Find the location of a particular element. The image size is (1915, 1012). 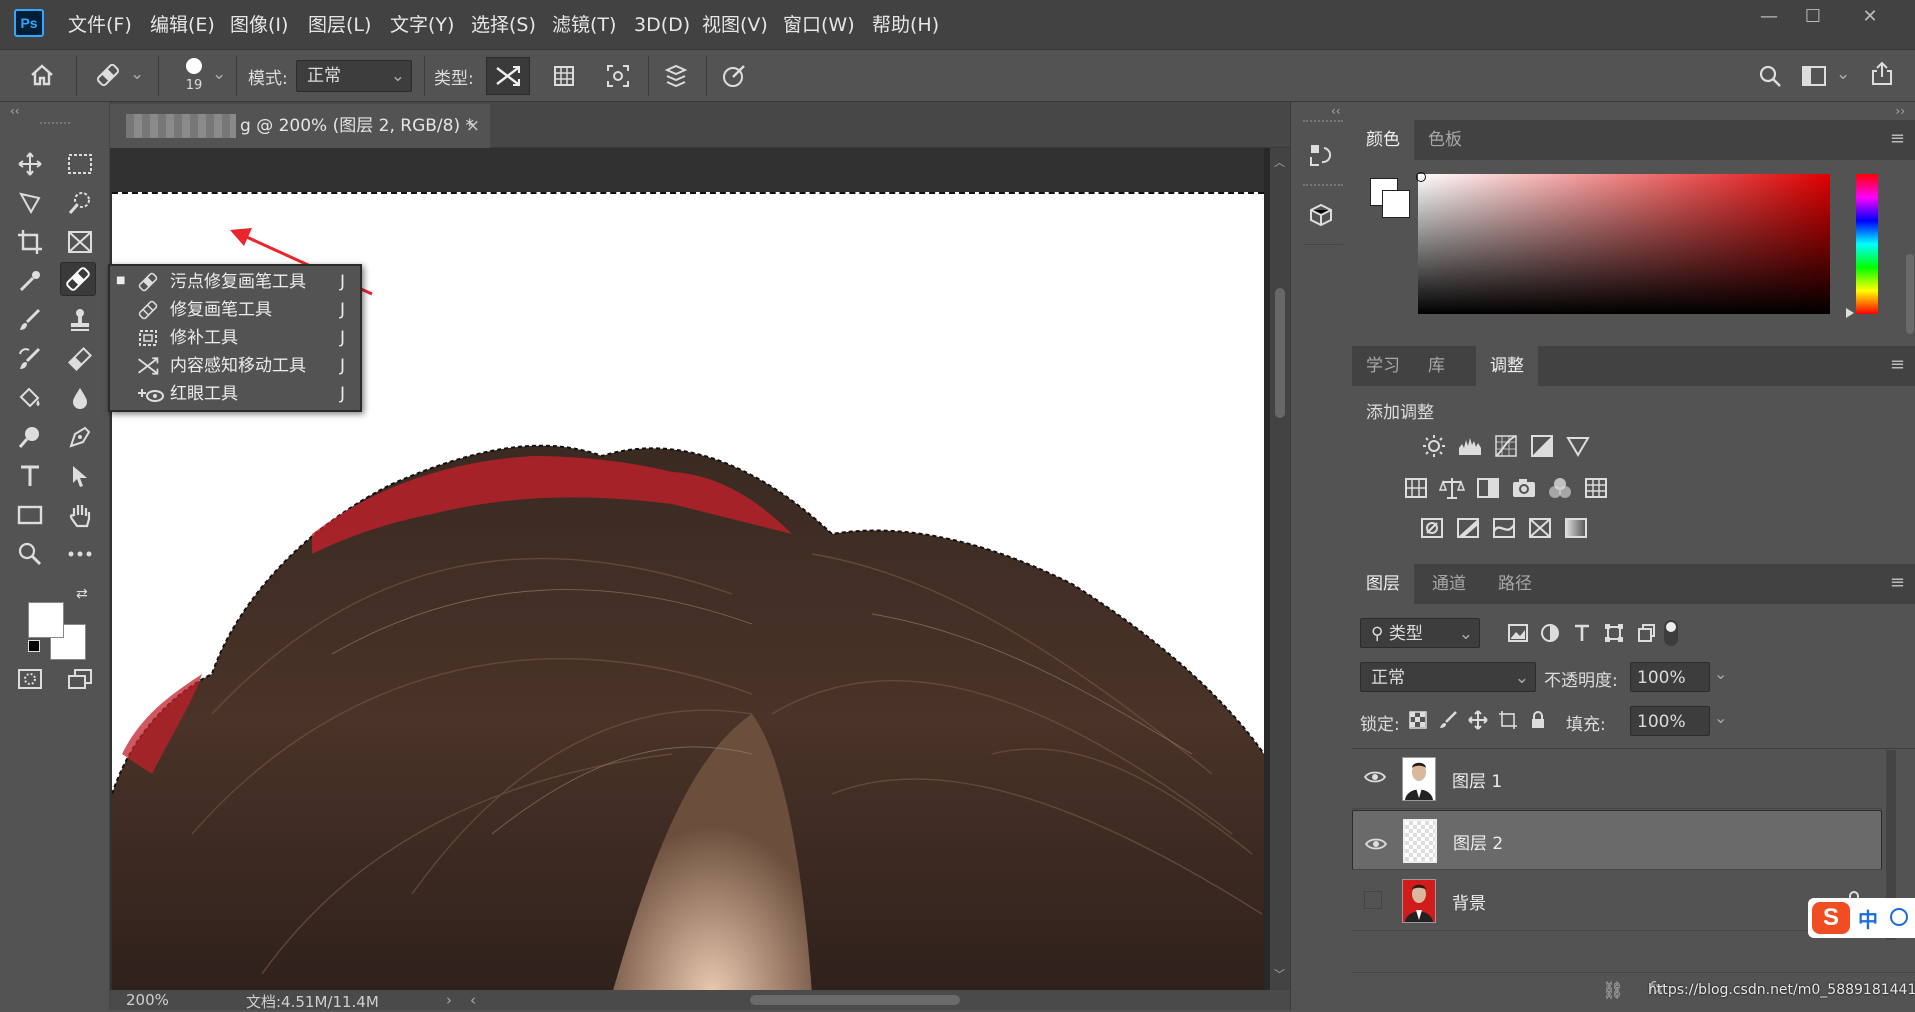

brush-tool-icon is located at coordinates (30, 320).